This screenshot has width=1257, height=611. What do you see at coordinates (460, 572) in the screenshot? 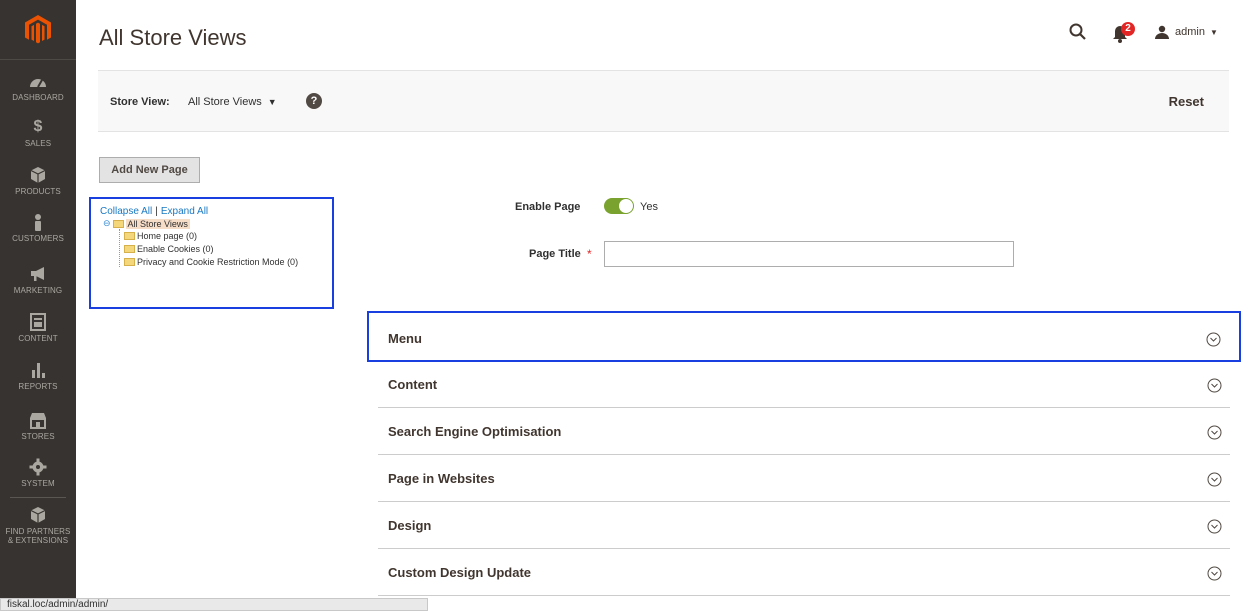
I see `section-title: Custom Design Update` at bounding box center [460, 572].